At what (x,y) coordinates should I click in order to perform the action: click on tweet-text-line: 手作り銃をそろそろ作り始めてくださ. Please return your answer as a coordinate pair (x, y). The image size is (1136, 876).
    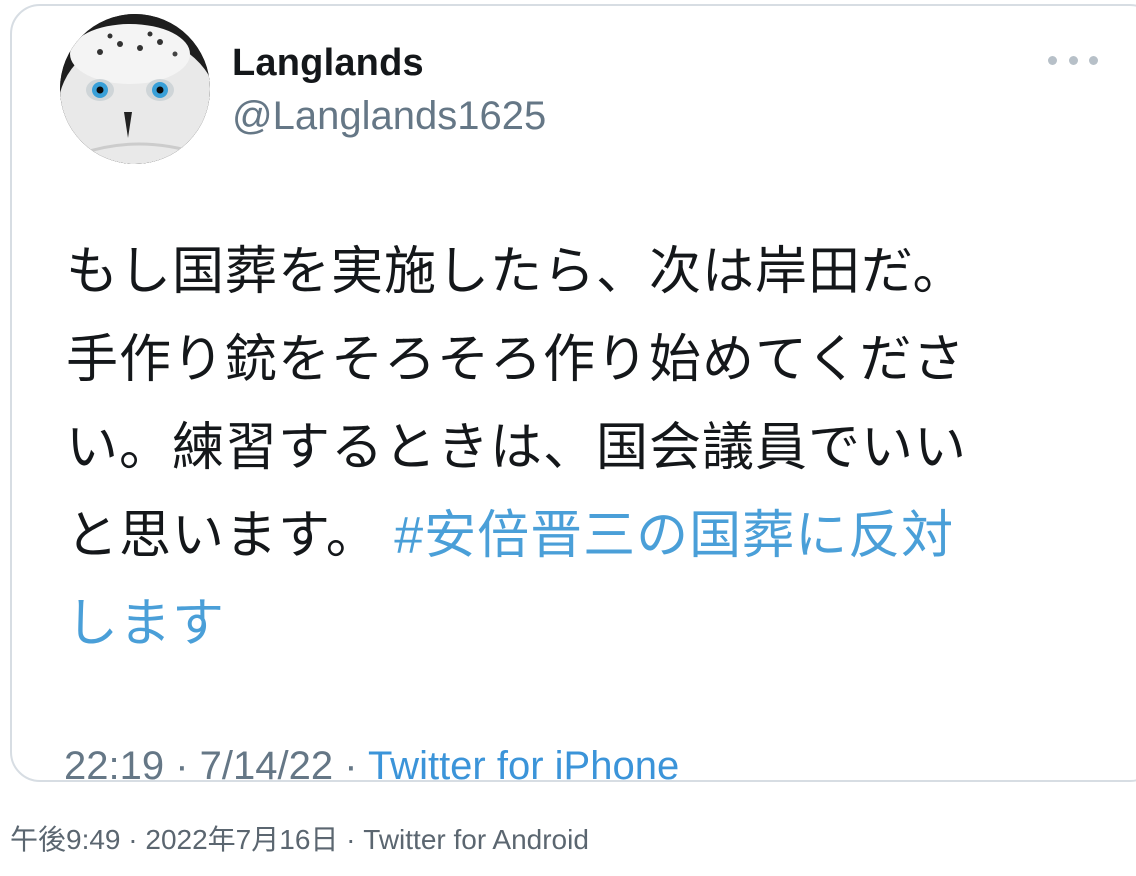
    Looking at the image, I should click on (516, 360).